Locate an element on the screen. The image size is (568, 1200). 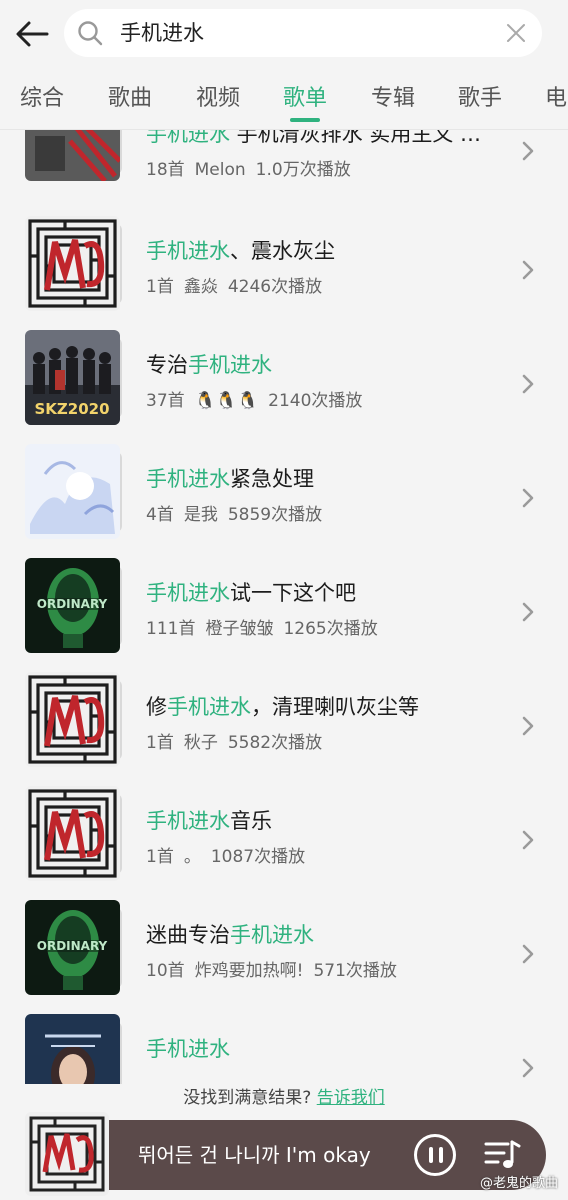
title-suffix: 紧急处理 is located at coordinates (272, 479).